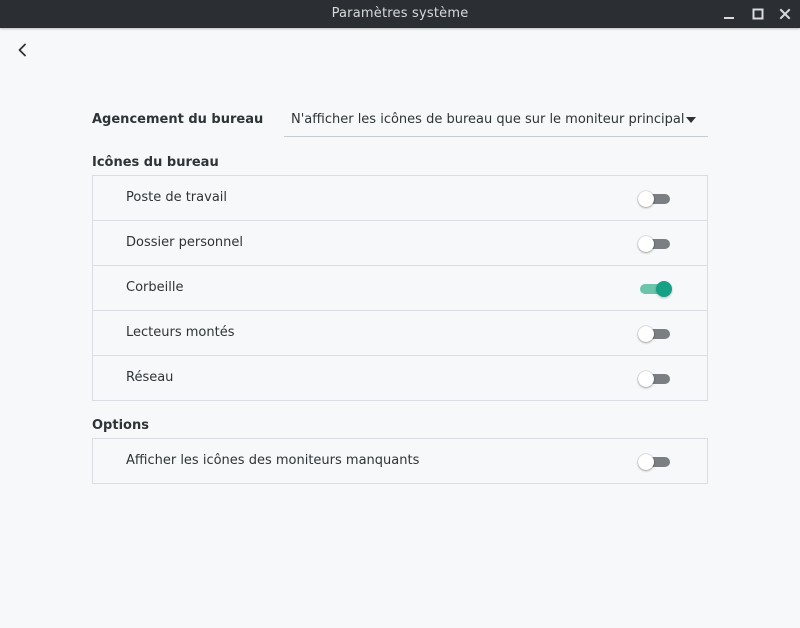 The height and width of the screenshot is (628, 800). I want to click on list-item-poste-de-travail: Poste de travail, so click(400, 198).